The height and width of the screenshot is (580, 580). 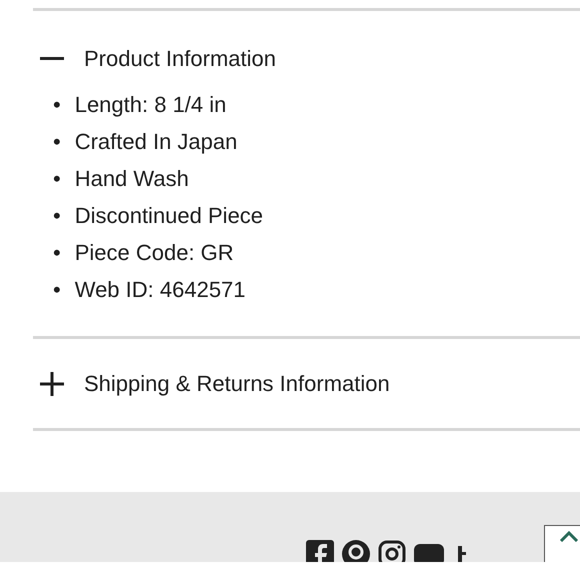 I want to click on list-item: Length: 8 1/4 in, so click(x=150, y=105).